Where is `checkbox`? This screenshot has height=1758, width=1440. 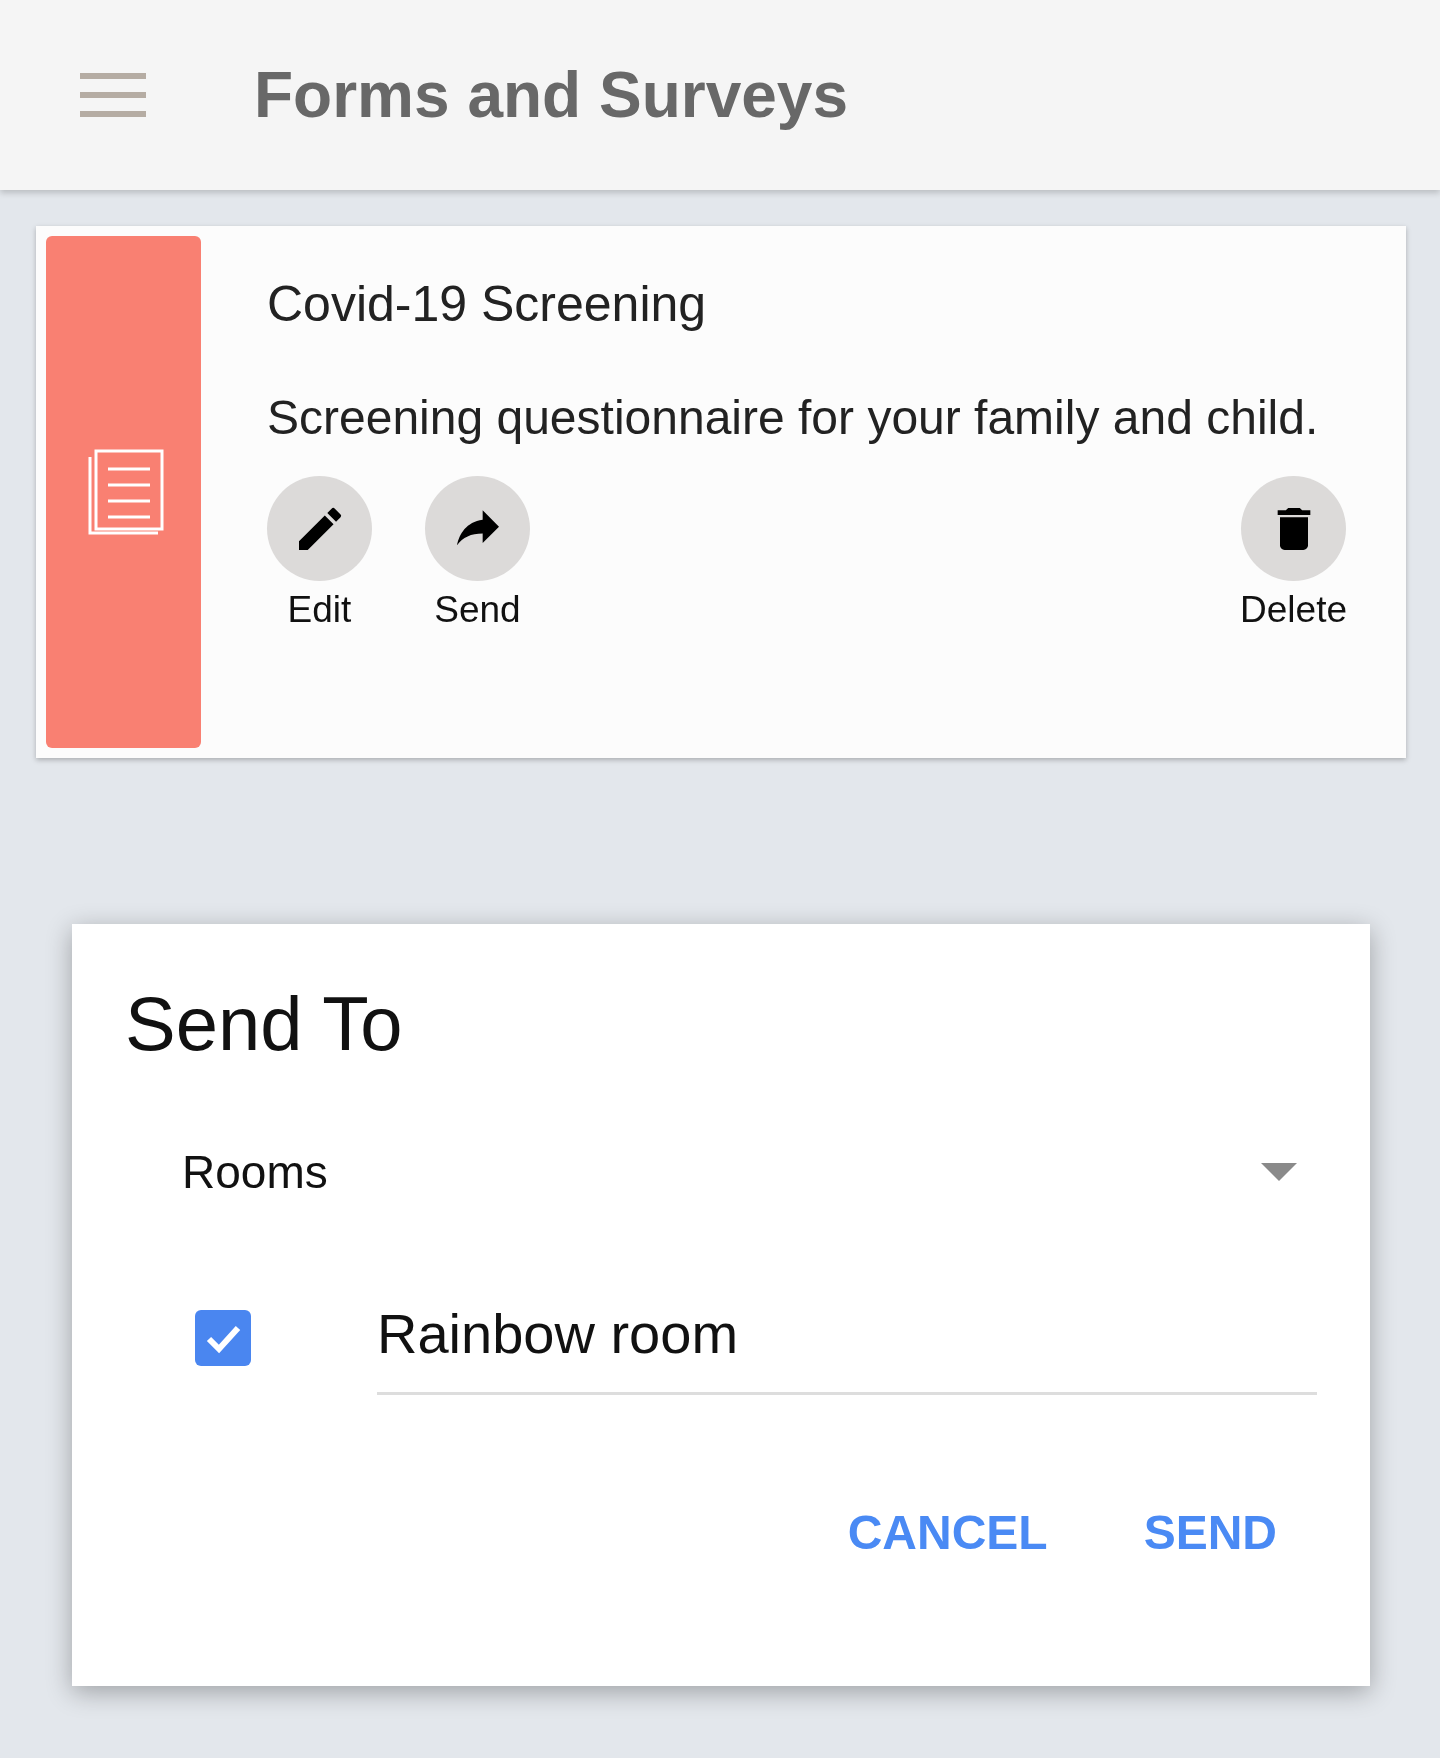
checkbox is located at coordinates (223, 1338).